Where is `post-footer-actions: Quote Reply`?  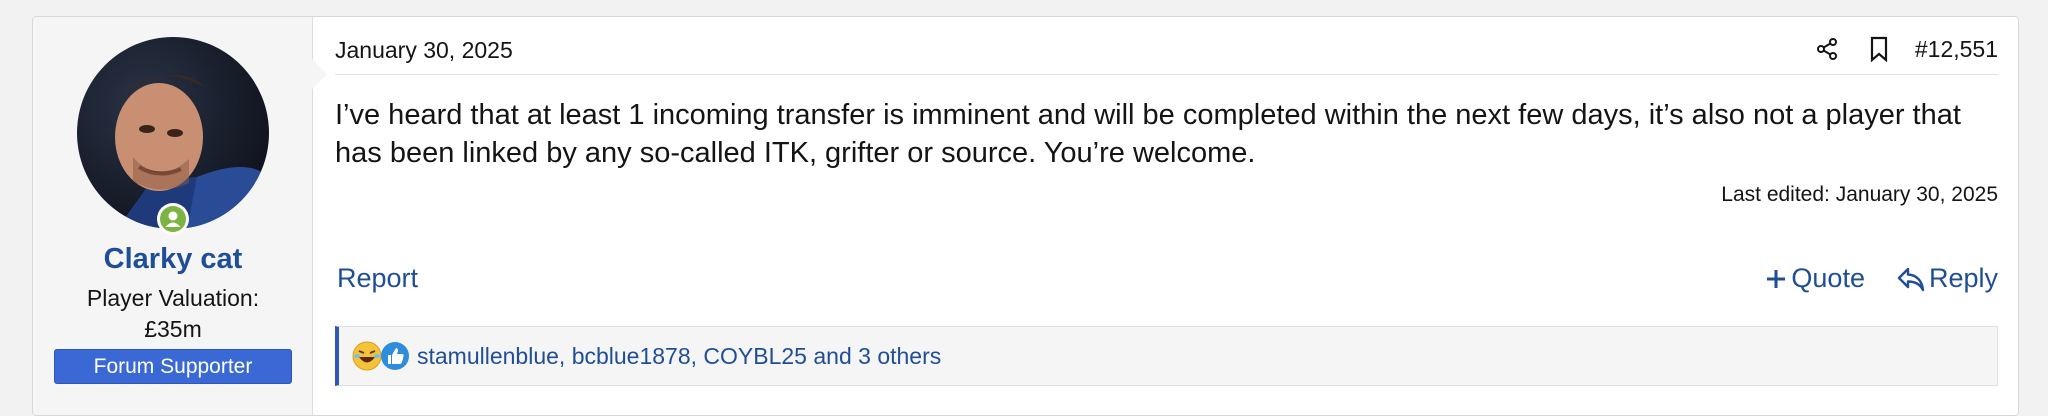 post-footer-actions: Quote Reply is located at coordinates (1865, 278).